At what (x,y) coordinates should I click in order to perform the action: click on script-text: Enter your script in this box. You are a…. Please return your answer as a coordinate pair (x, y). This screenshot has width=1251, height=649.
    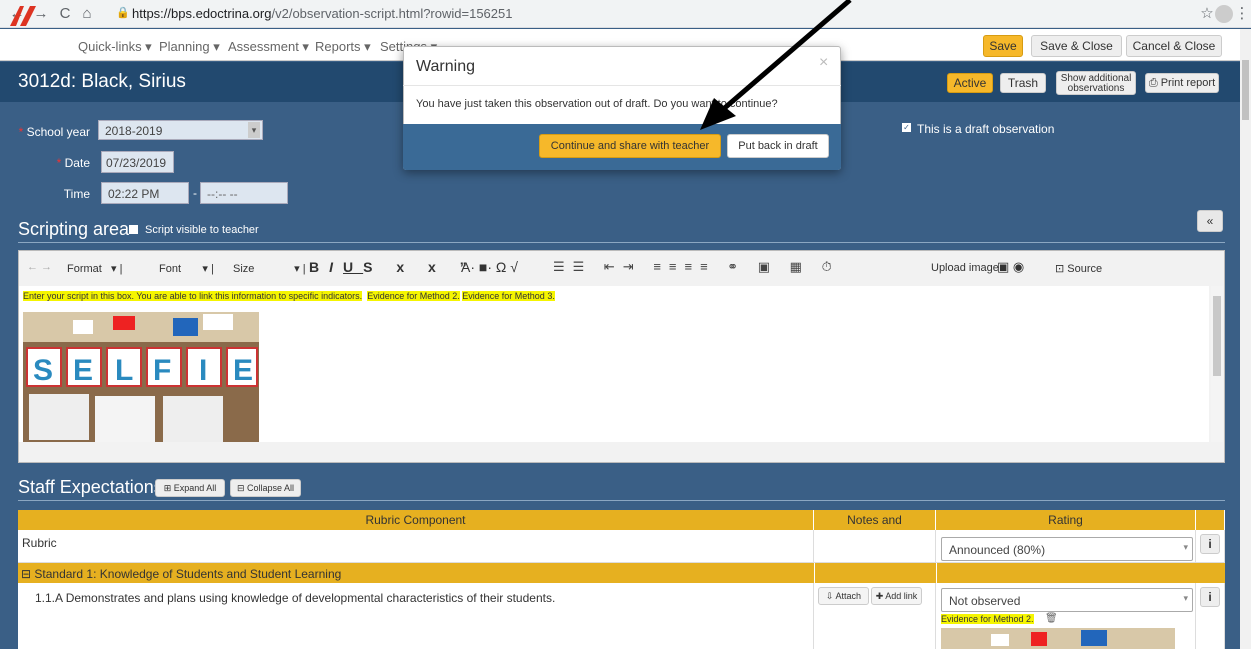
    Looking at the image, I should click on (193, 296).